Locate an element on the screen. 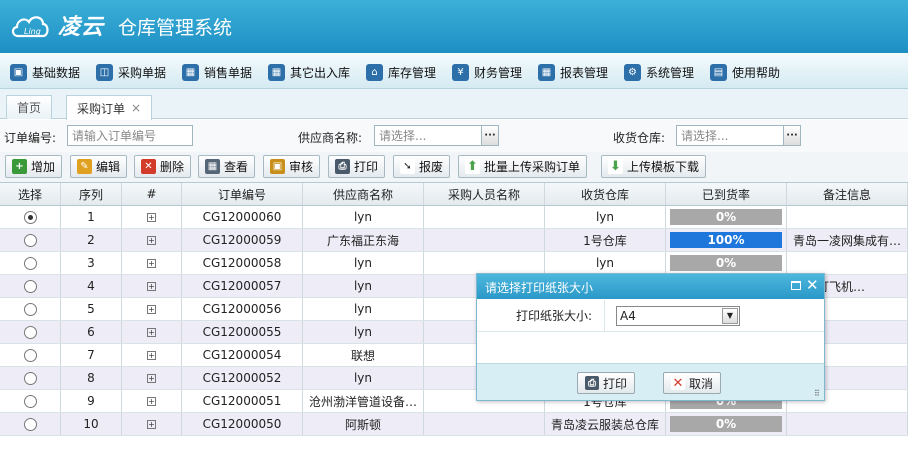 This screenshot has height=471, width=908. menu-item-other-inout: ▦ 其它出入库 is located at coordinates (309, 72).